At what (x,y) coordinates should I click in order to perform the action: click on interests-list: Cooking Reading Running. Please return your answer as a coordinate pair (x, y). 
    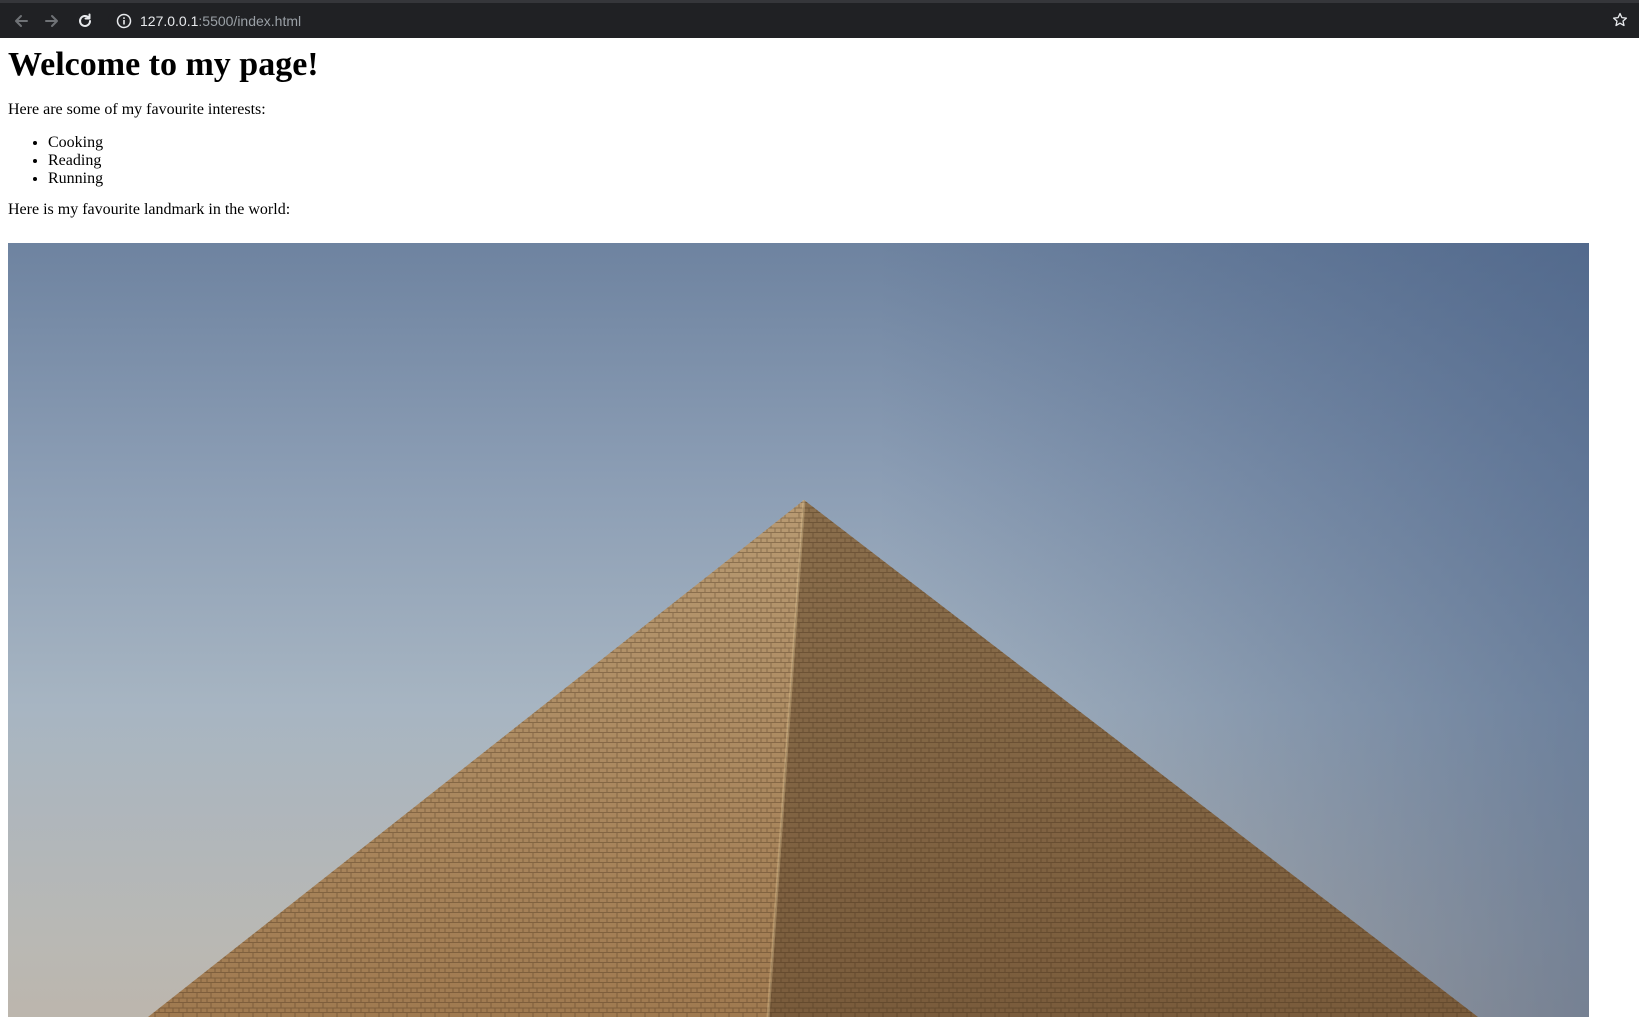
    Looking at the image, I should click on (55, 161).